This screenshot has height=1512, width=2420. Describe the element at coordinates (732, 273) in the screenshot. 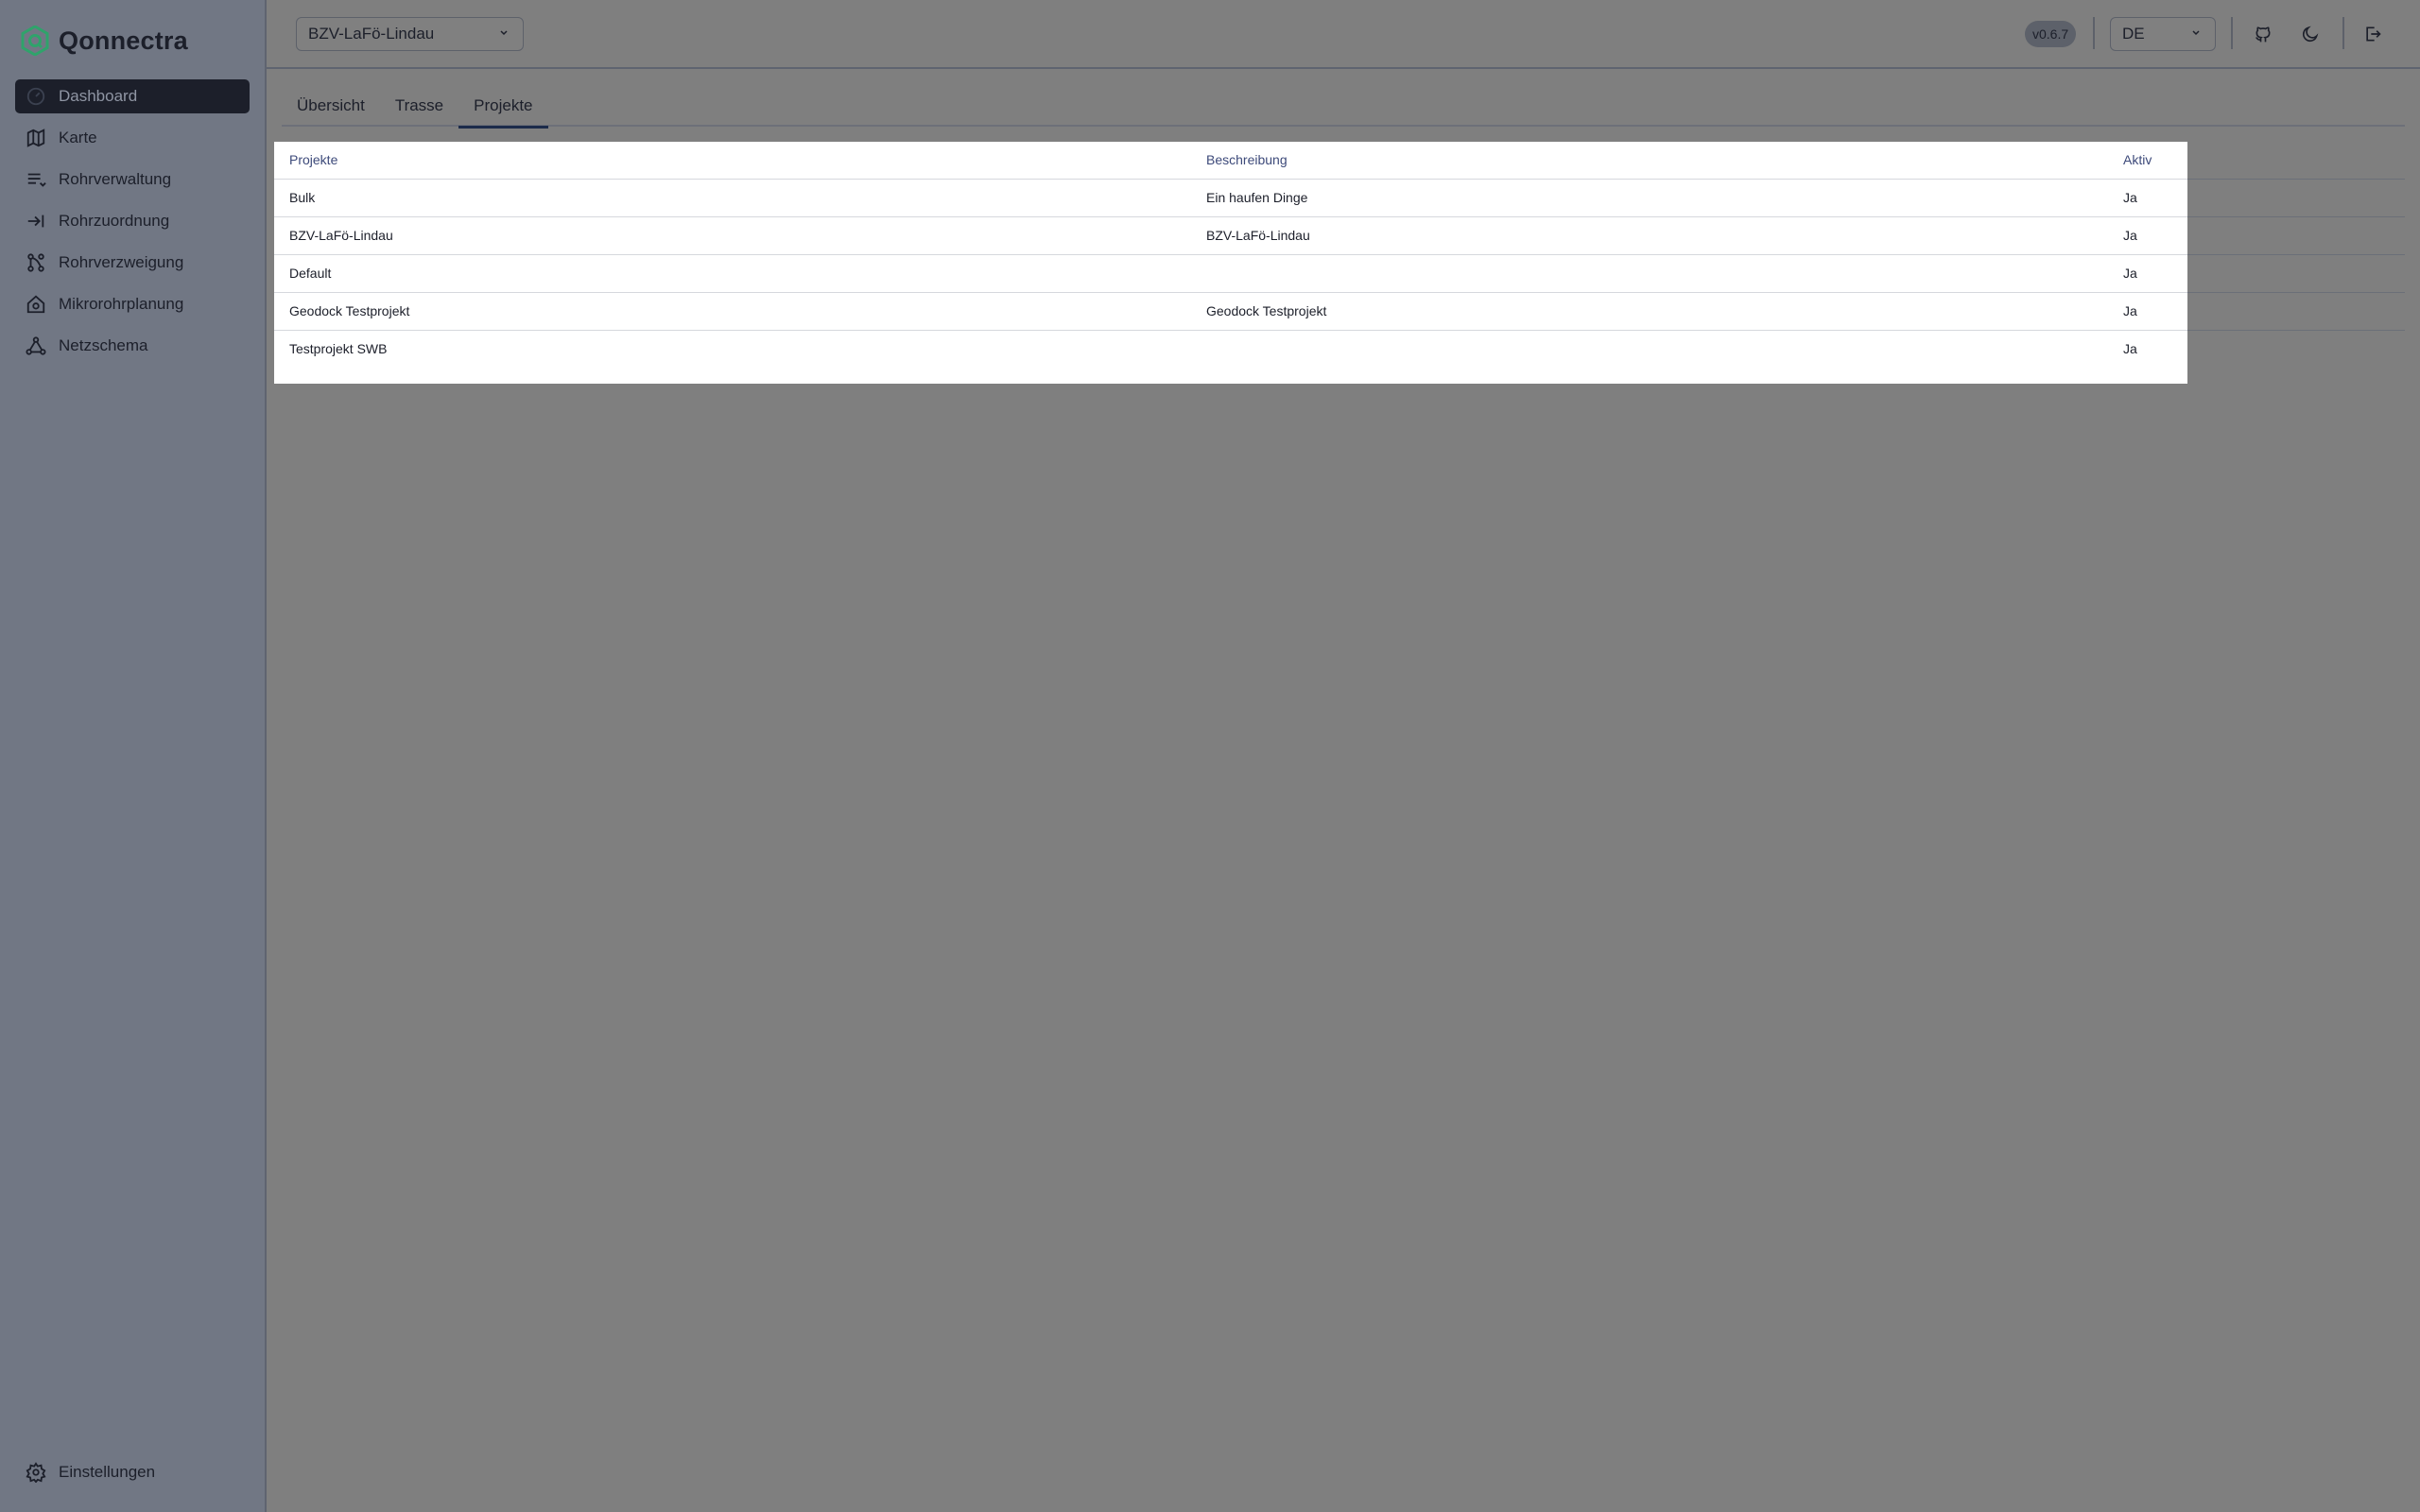

I see `cell-projekt: Default` at that location.